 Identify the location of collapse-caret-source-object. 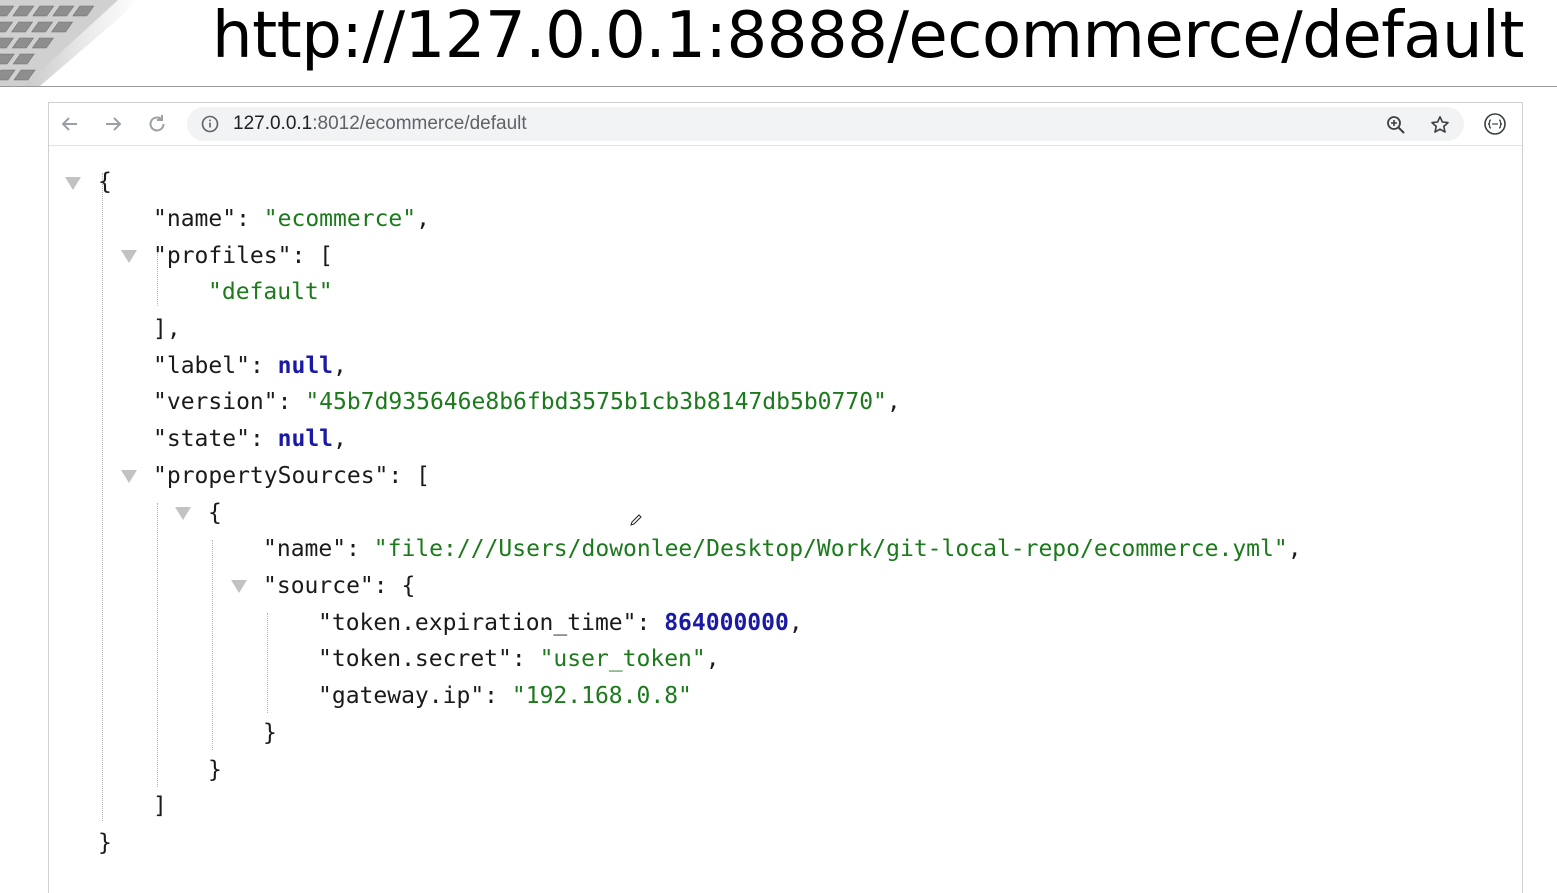
(183, 513).